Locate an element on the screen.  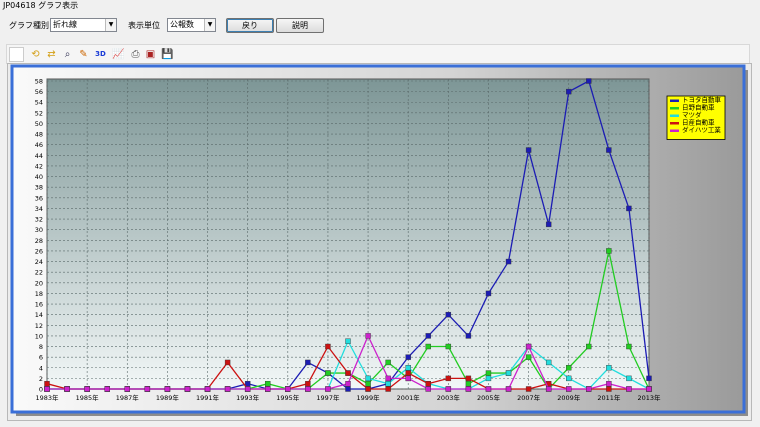
y-tick-label: 42 is located at coordinates (39, 166).